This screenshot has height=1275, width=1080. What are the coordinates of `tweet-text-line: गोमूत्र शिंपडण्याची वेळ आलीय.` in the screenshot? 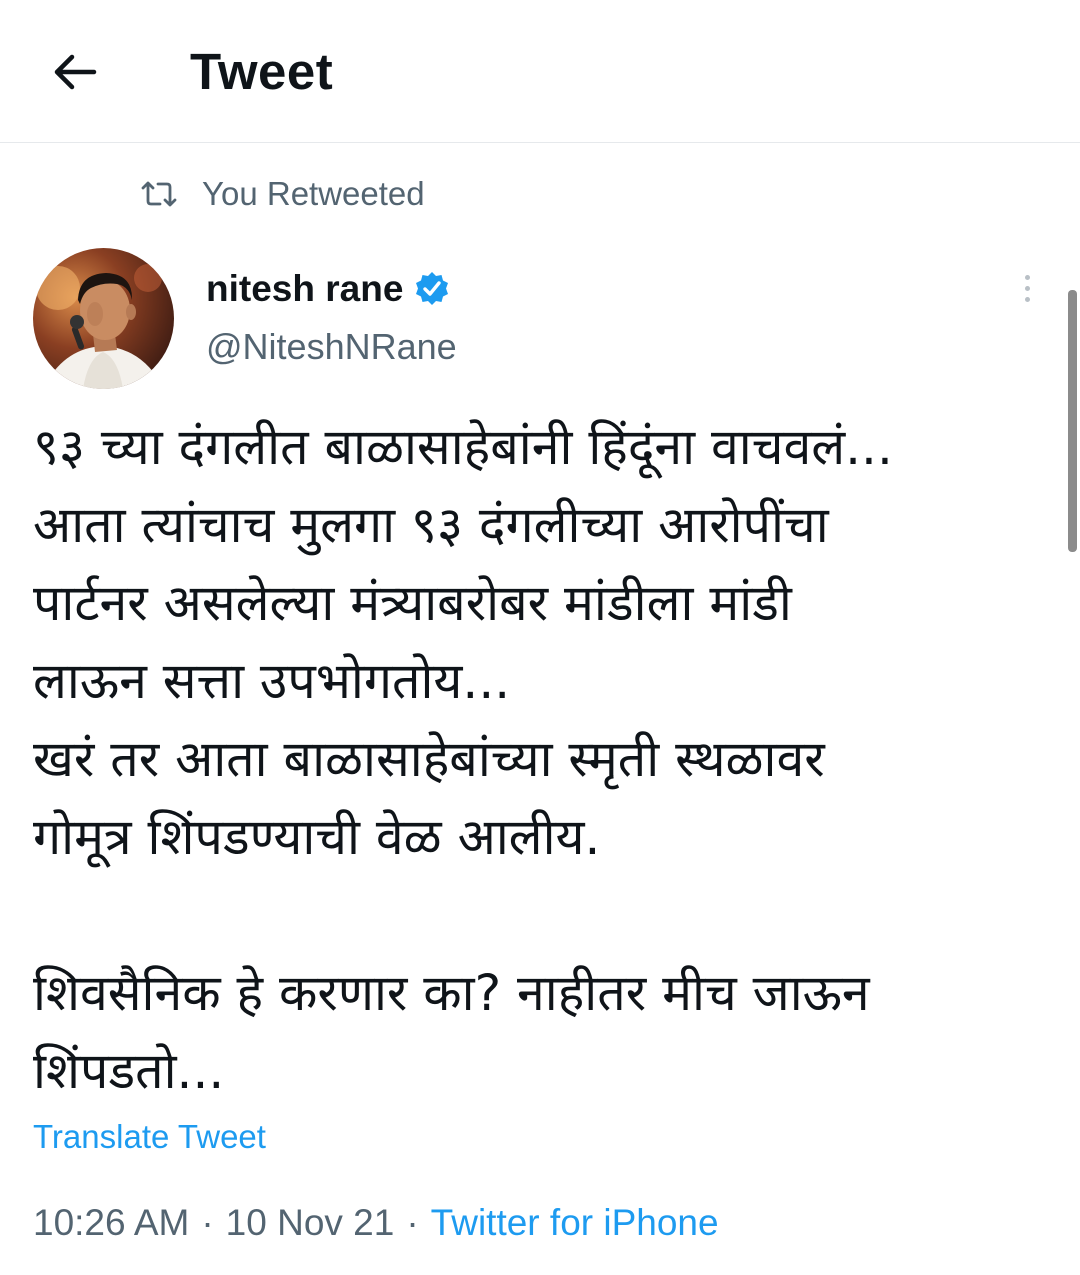 It's located at (317, 837).